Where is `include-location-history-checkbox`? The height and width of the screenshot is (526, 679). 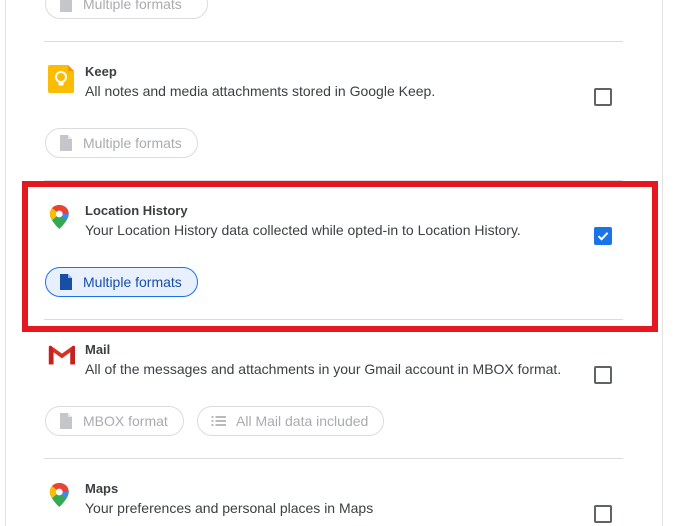
include-location-history-checkbox is located at coordinates (603, 236).